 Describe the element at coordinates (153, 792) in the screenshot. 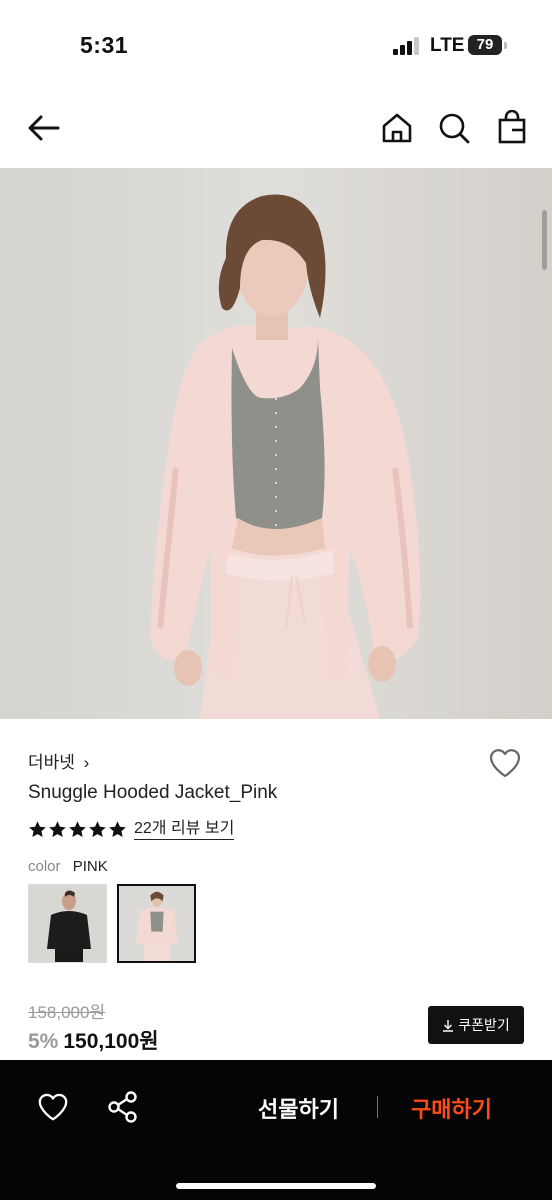

I see `product-name: Snuggle Hooded Jacket_Pink` at that location.